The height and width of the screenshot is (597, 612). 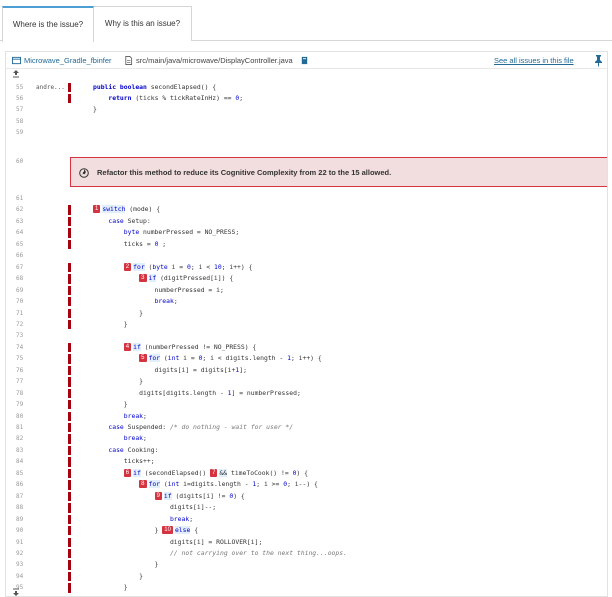 I want to click on line-number: 91, so click(x=25, y=542).